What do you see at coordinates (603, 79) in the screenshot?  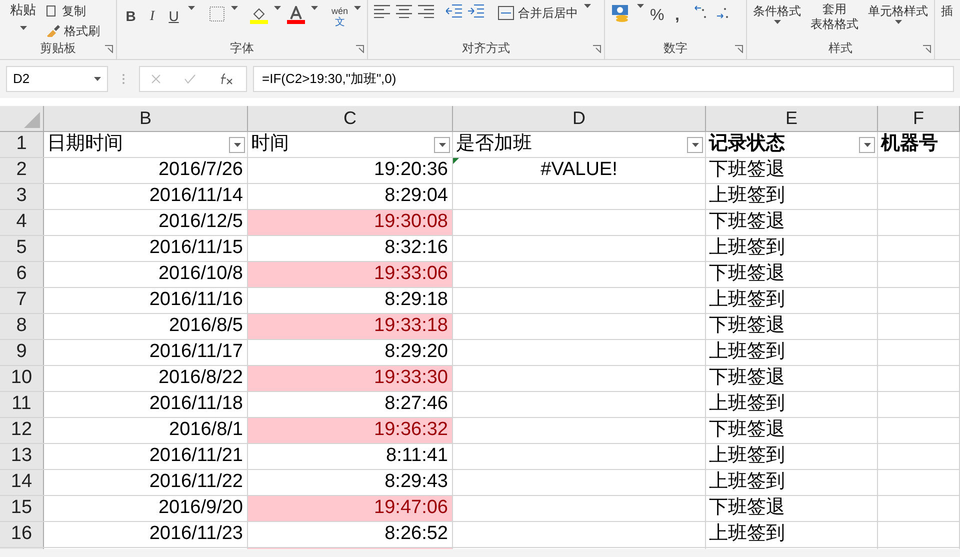 I see `formula-field: =IF(C2>19:30,"加班",0)` at bounding box center [603, 79].